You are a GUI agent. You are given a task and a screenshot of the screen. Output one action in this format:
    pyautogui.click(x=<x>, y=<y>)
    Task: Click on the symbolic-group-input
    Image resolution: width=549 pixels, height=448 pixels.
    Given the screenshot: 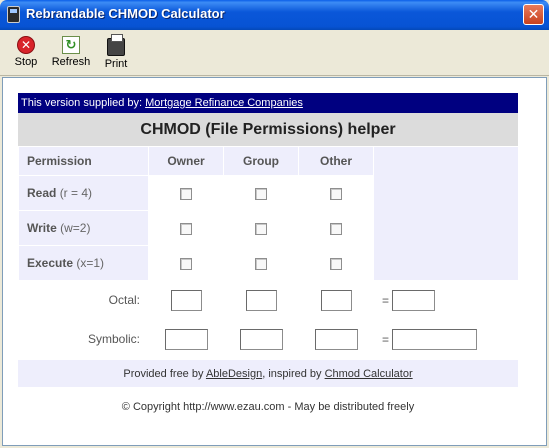 What is the action you would take?
    pyautogui.click(x=261, y=339)
    